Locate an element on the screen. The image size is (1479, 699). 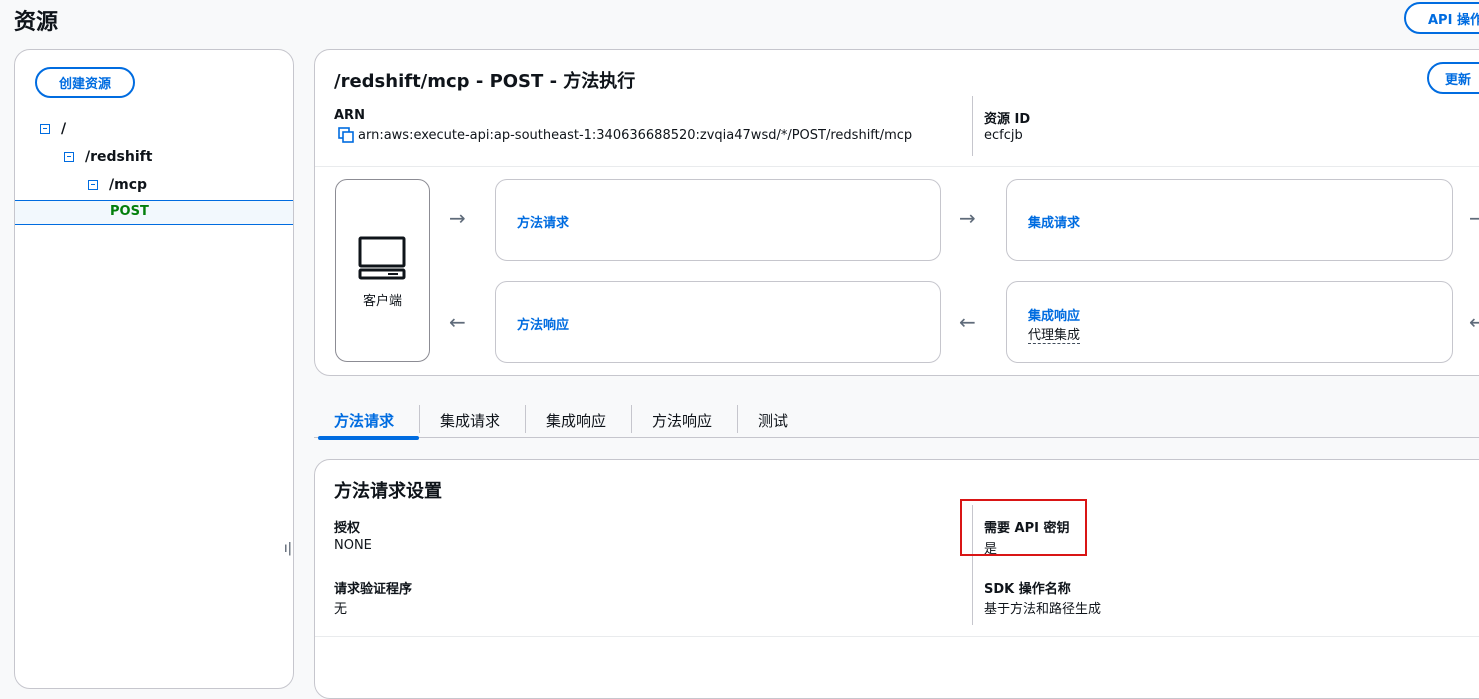
request-validator-label: 请求验证程序 is located at coordinates (373, 589).